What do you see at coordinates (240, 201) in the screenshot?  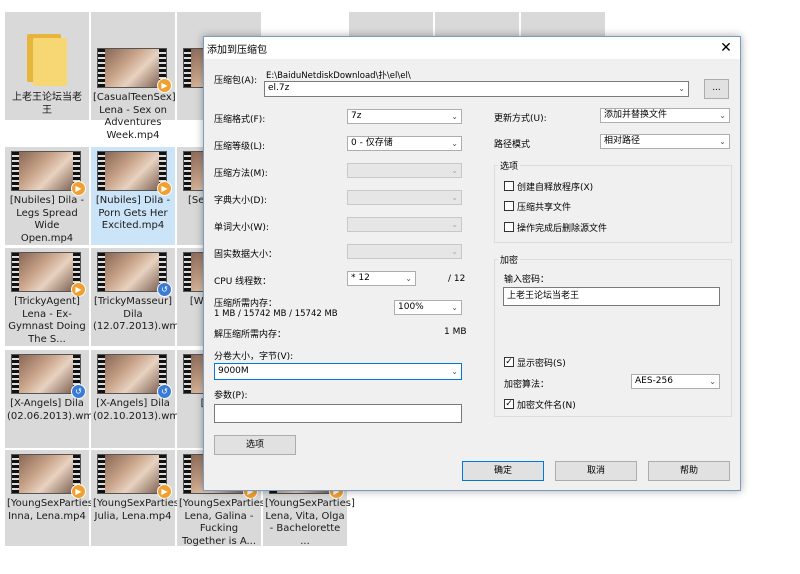 I see `dictionary-label: 字典大小(D):` at bounding box center [240, 201].